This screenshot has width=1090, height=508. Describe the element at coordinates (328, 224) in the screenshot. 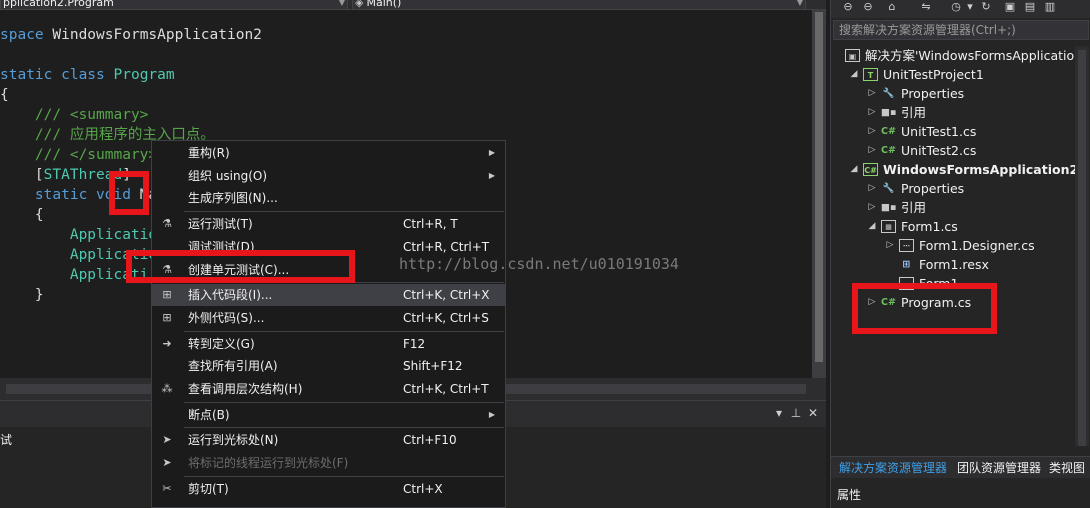

I see `menu-item: ⚗ 运行测试(T) Ctrl+R, T` at that location.